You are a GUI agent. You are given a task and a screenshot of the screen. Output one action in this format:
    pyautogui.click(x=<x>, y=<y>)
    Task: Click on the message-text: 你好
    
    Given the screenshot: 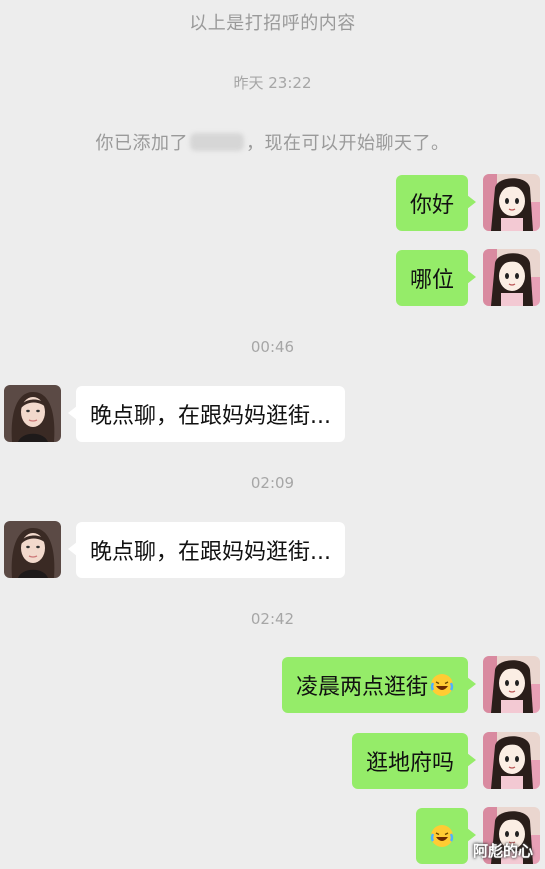 What is the action you would take?
    pyautogui.click(x=431, y=205)
    